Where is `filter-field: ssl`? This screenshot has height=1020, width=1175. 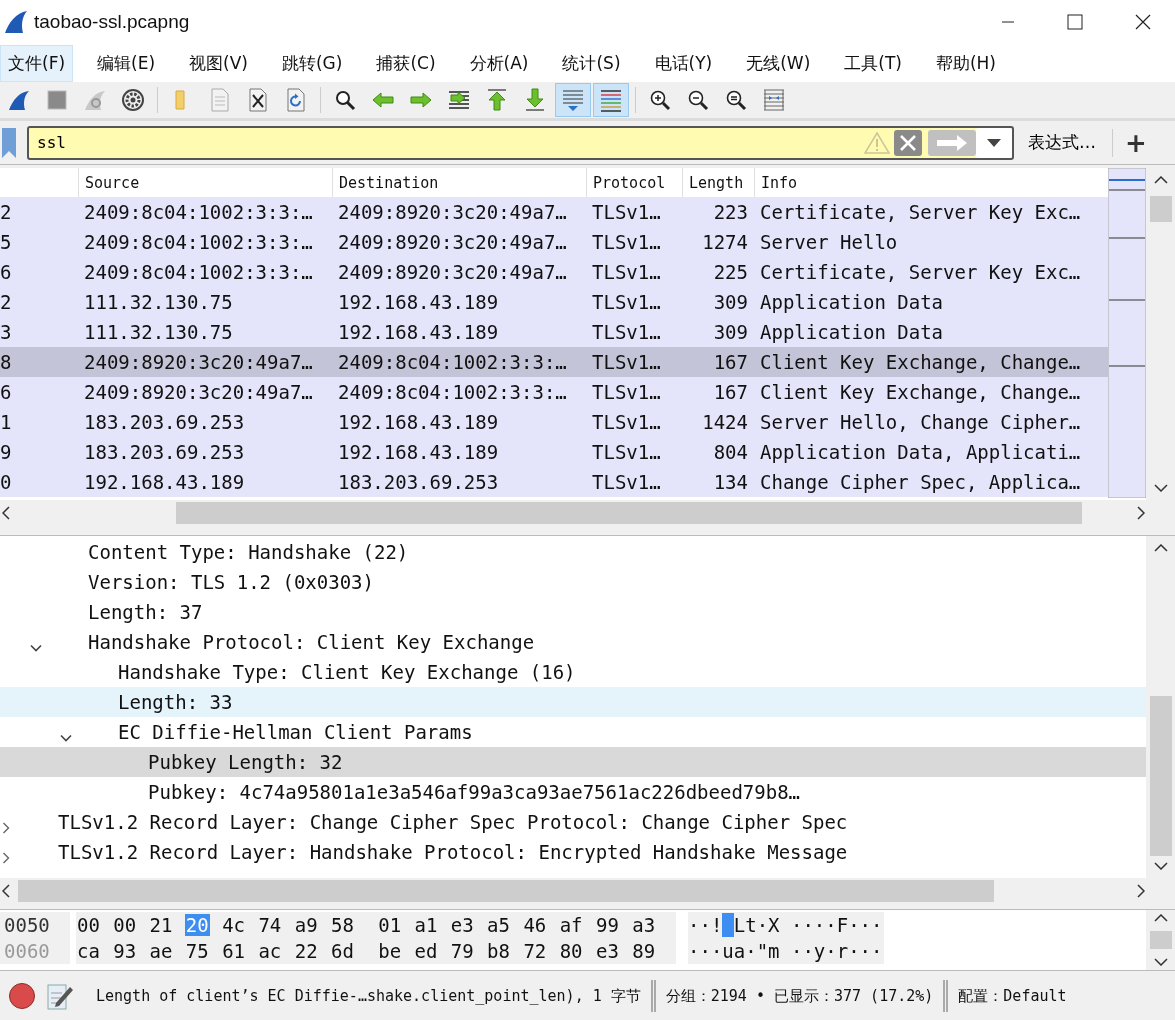
filter-field: ssl is located at coordinates (520, 142).